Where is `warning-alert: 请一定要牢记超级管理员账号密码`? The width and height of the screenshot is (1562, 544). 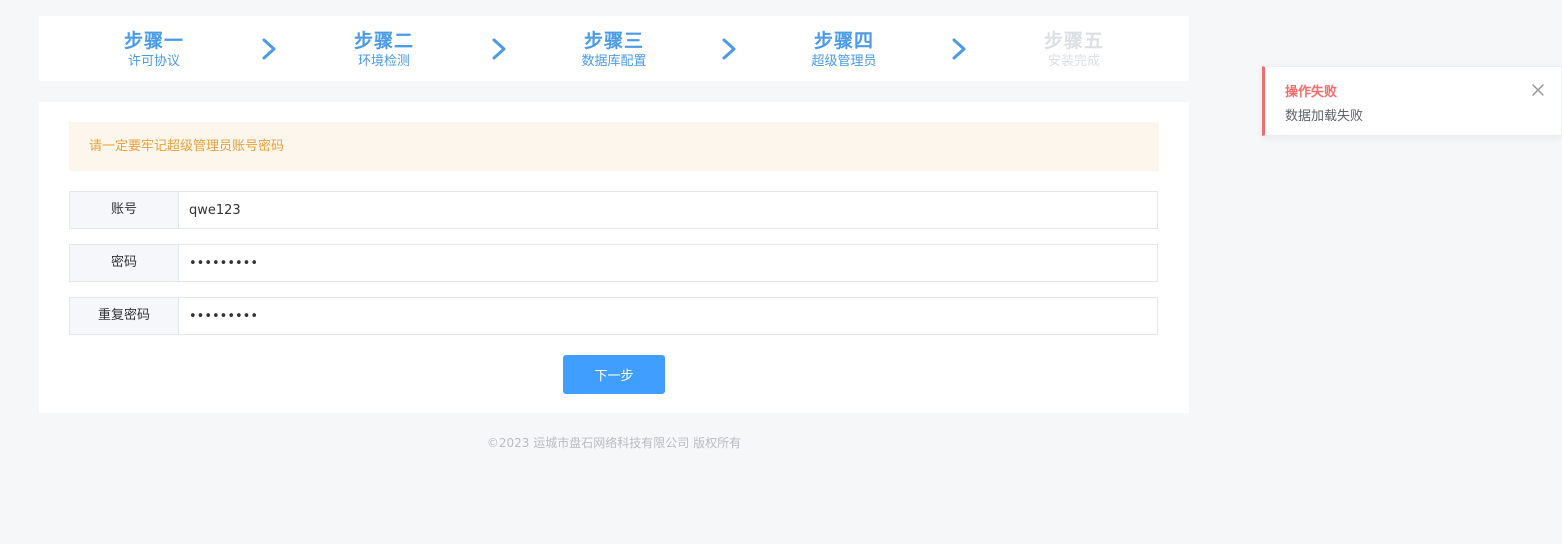 warning-alert: 请一定要牢记超级管理员账号密码 is located at coordinates (614, 146).